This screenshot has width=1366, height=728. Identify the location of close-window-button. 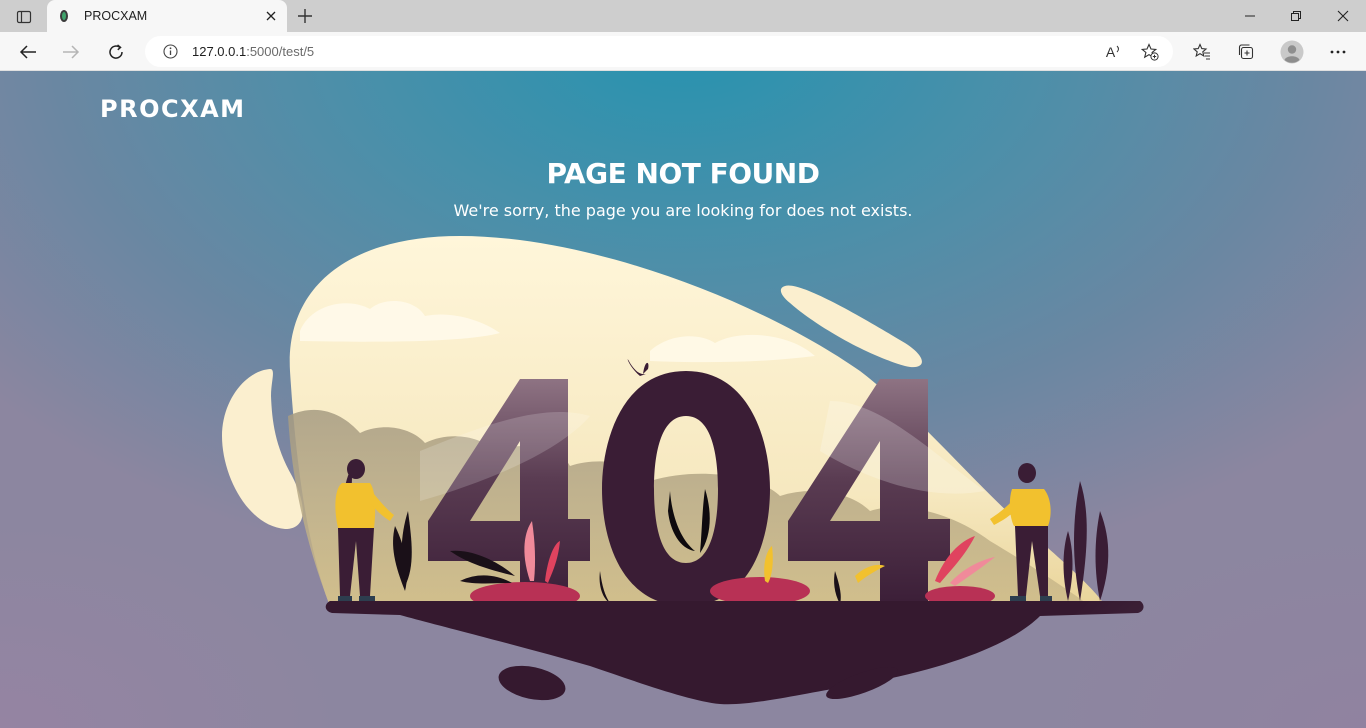
(1343, 16).